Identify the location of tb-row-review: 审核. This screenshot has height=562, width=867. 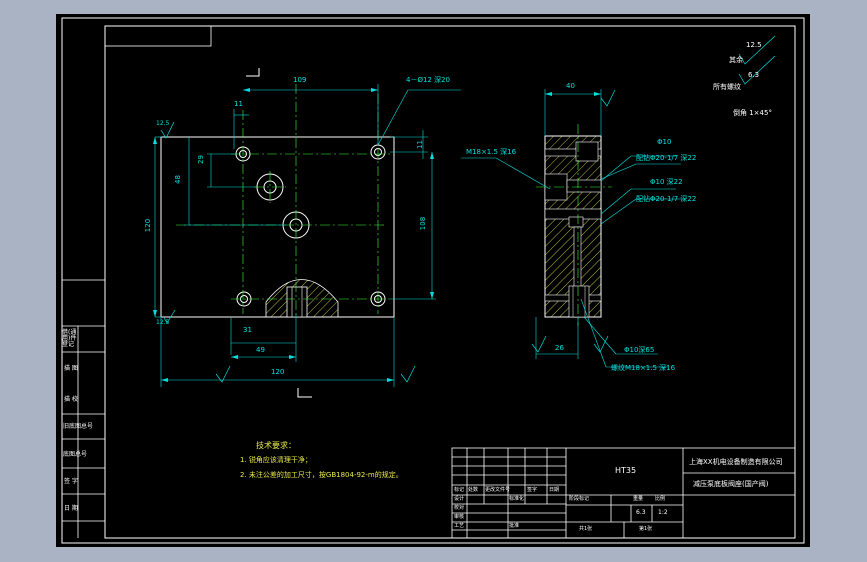
(459, 517).